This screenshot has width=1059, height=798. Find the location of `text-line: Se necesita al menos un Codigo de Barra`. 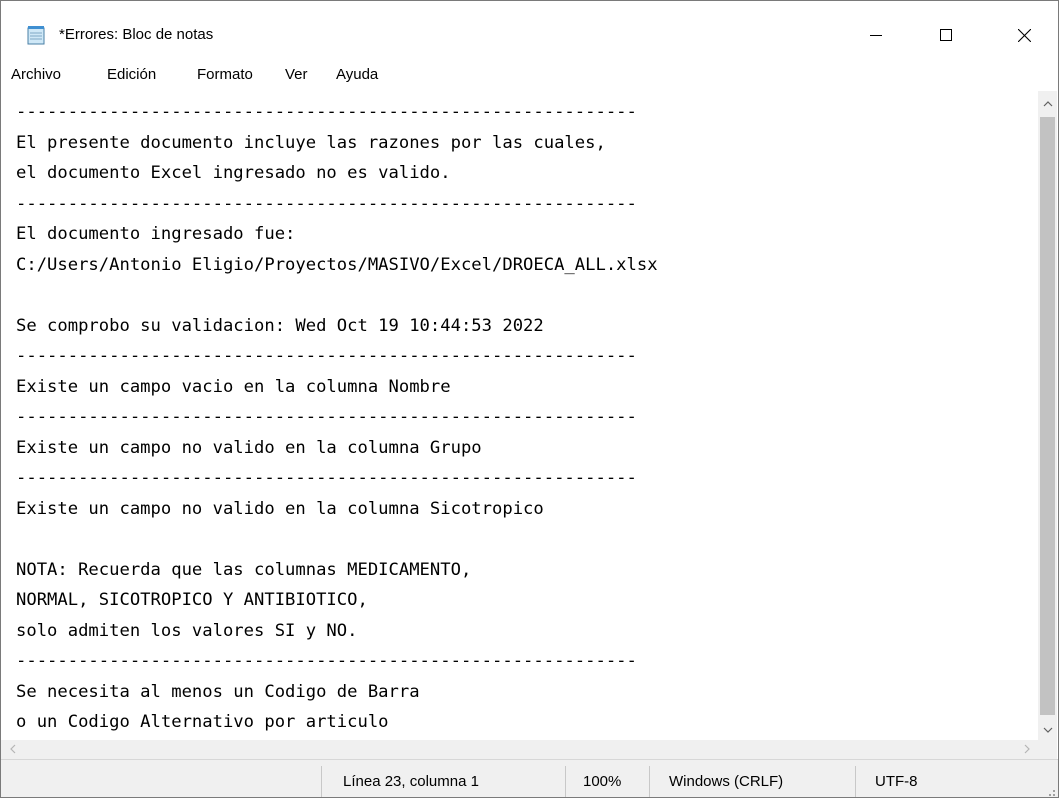

text-line: Se necesita al menos un Codigo de Barra is located at coordinates (218, 691).